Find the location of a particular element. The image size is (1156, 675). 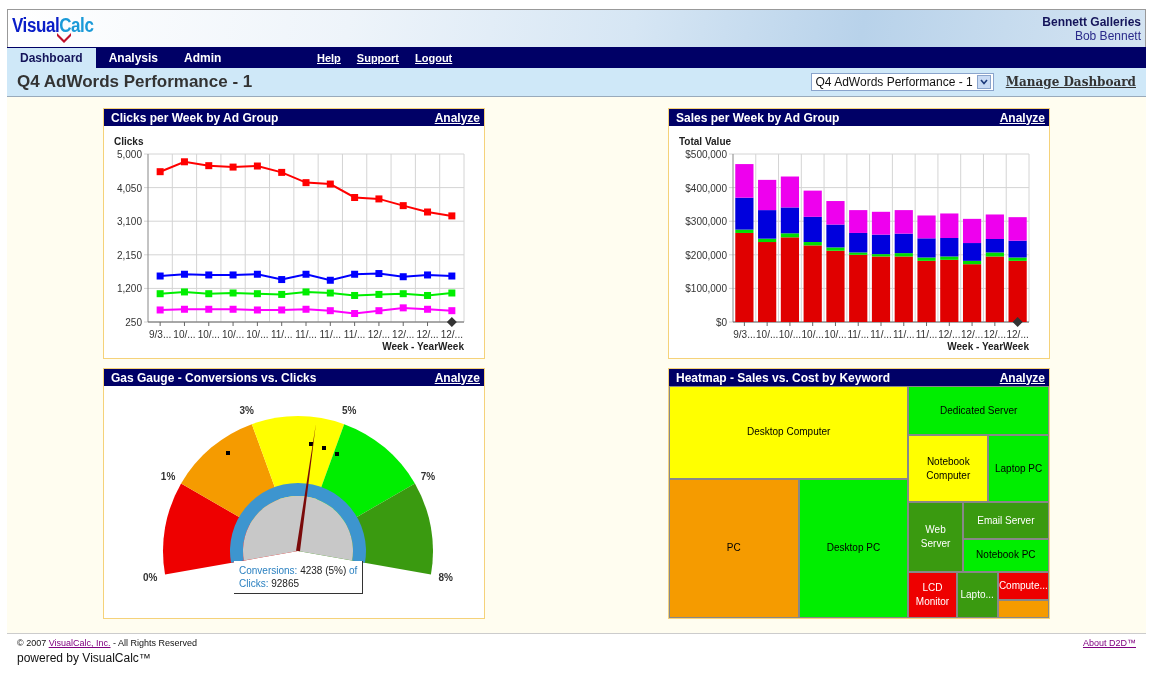

heatmap-cell: Desktop PC is located at coordinates (853, 548).